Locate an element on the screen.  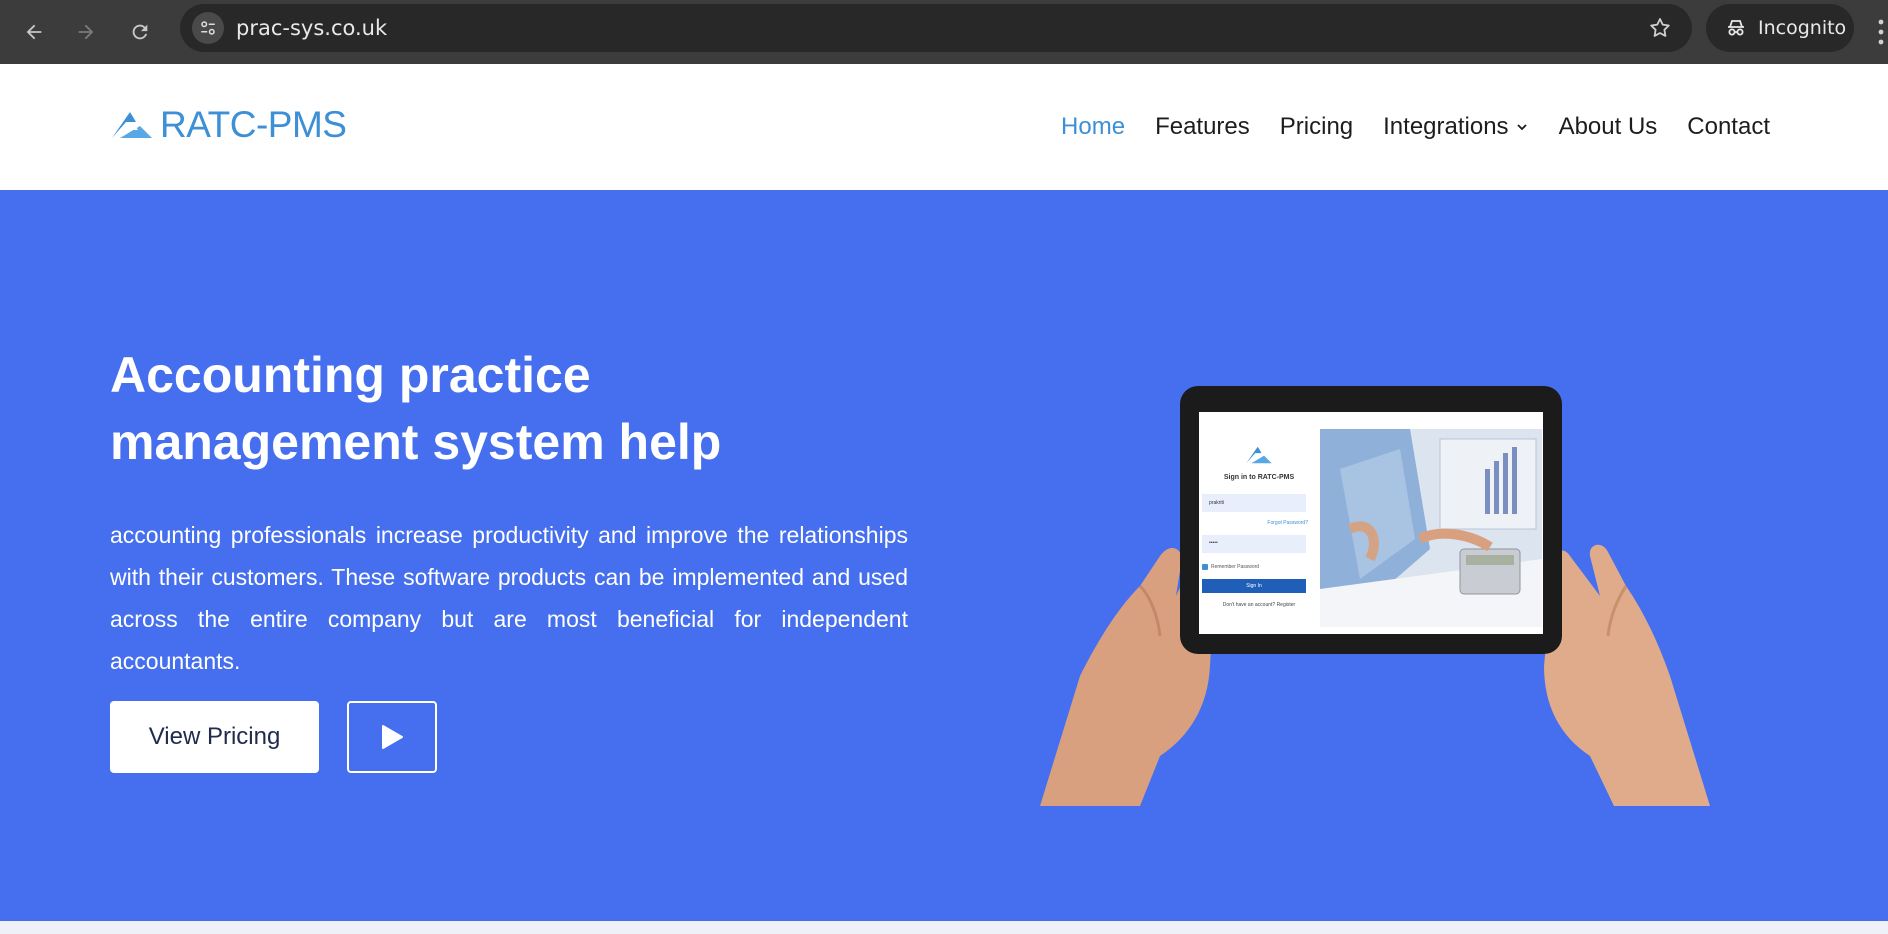
mini-password-field: ••••• is located at coordinates (1254, 544).